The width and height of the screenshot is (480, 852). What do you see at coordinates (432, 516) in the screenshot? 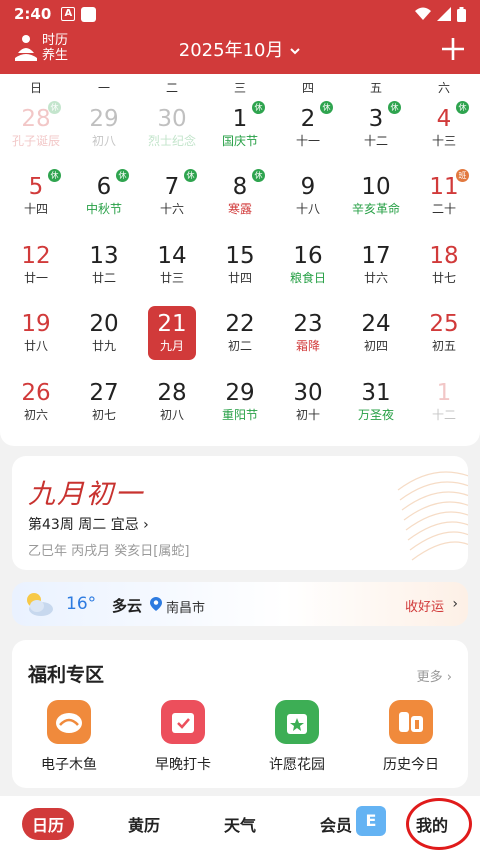
I see `decorative-wave-pattern` at bounding box center [432, 516].